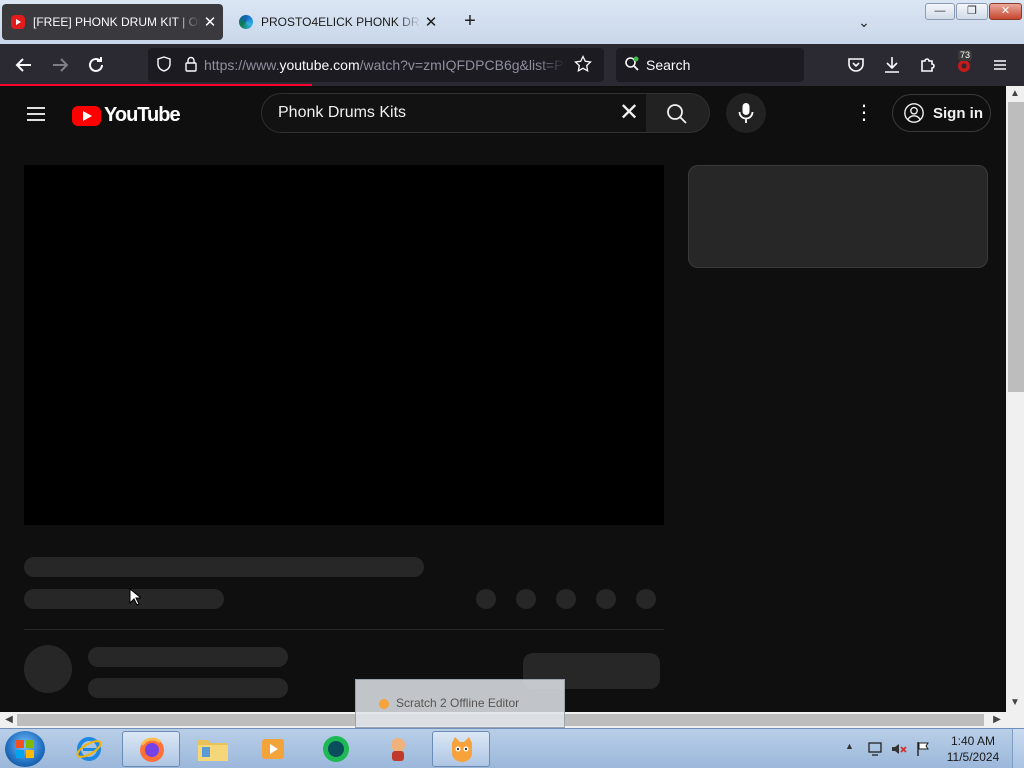 The height and width of the screenshot is (768, 1024). I want to click on edge-favicon-icon, so click(246, 22).